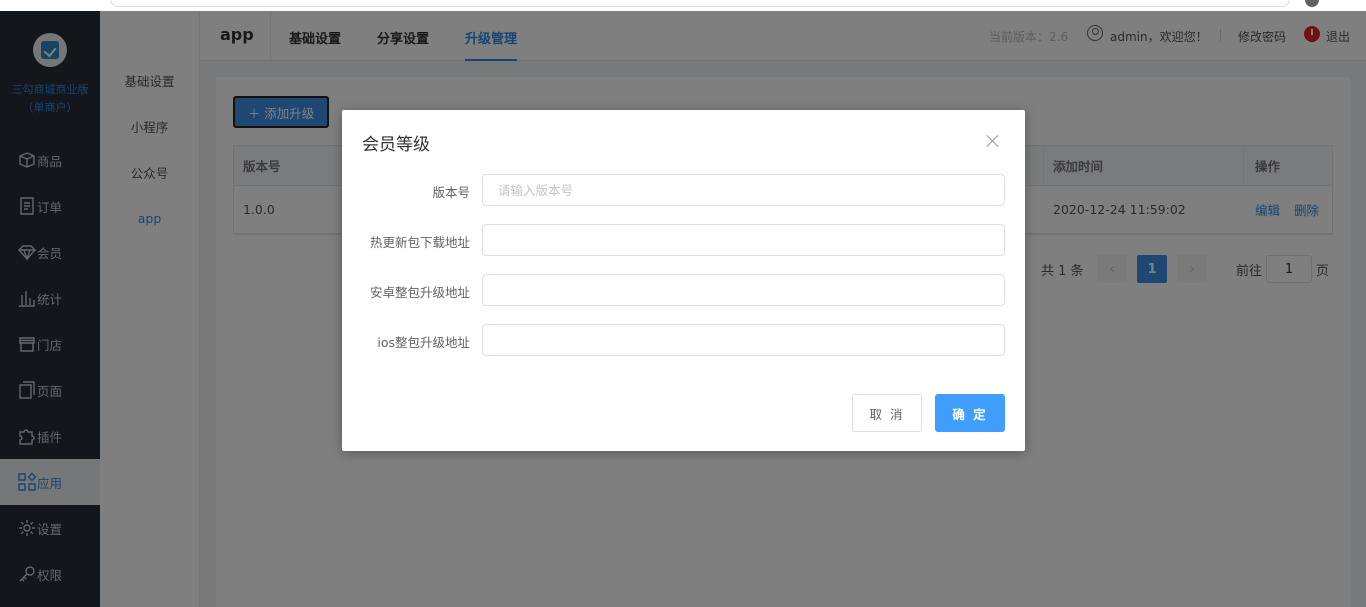  Describe the element at coordinates (993, 141) in the screenshot. I see `close-icon` at that location.